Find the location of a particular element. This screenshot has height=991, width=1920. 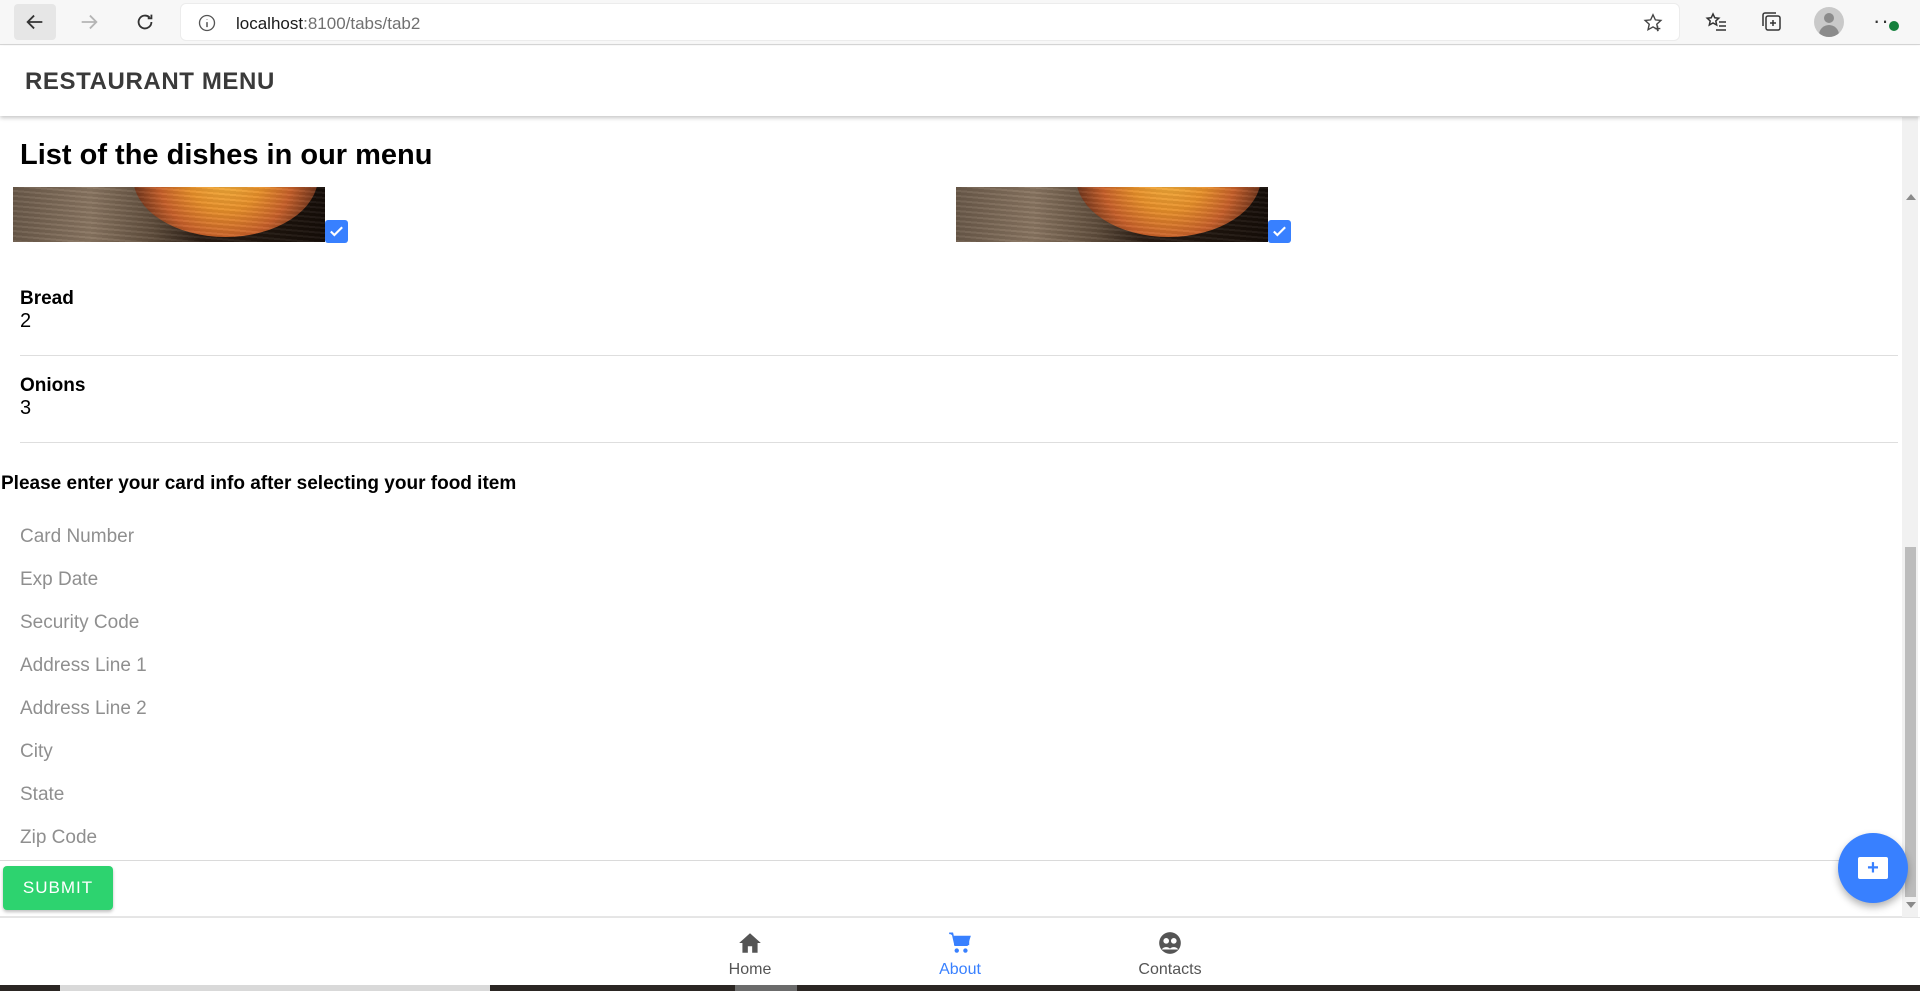

zip-code-input is located at coordinates (950, 838).